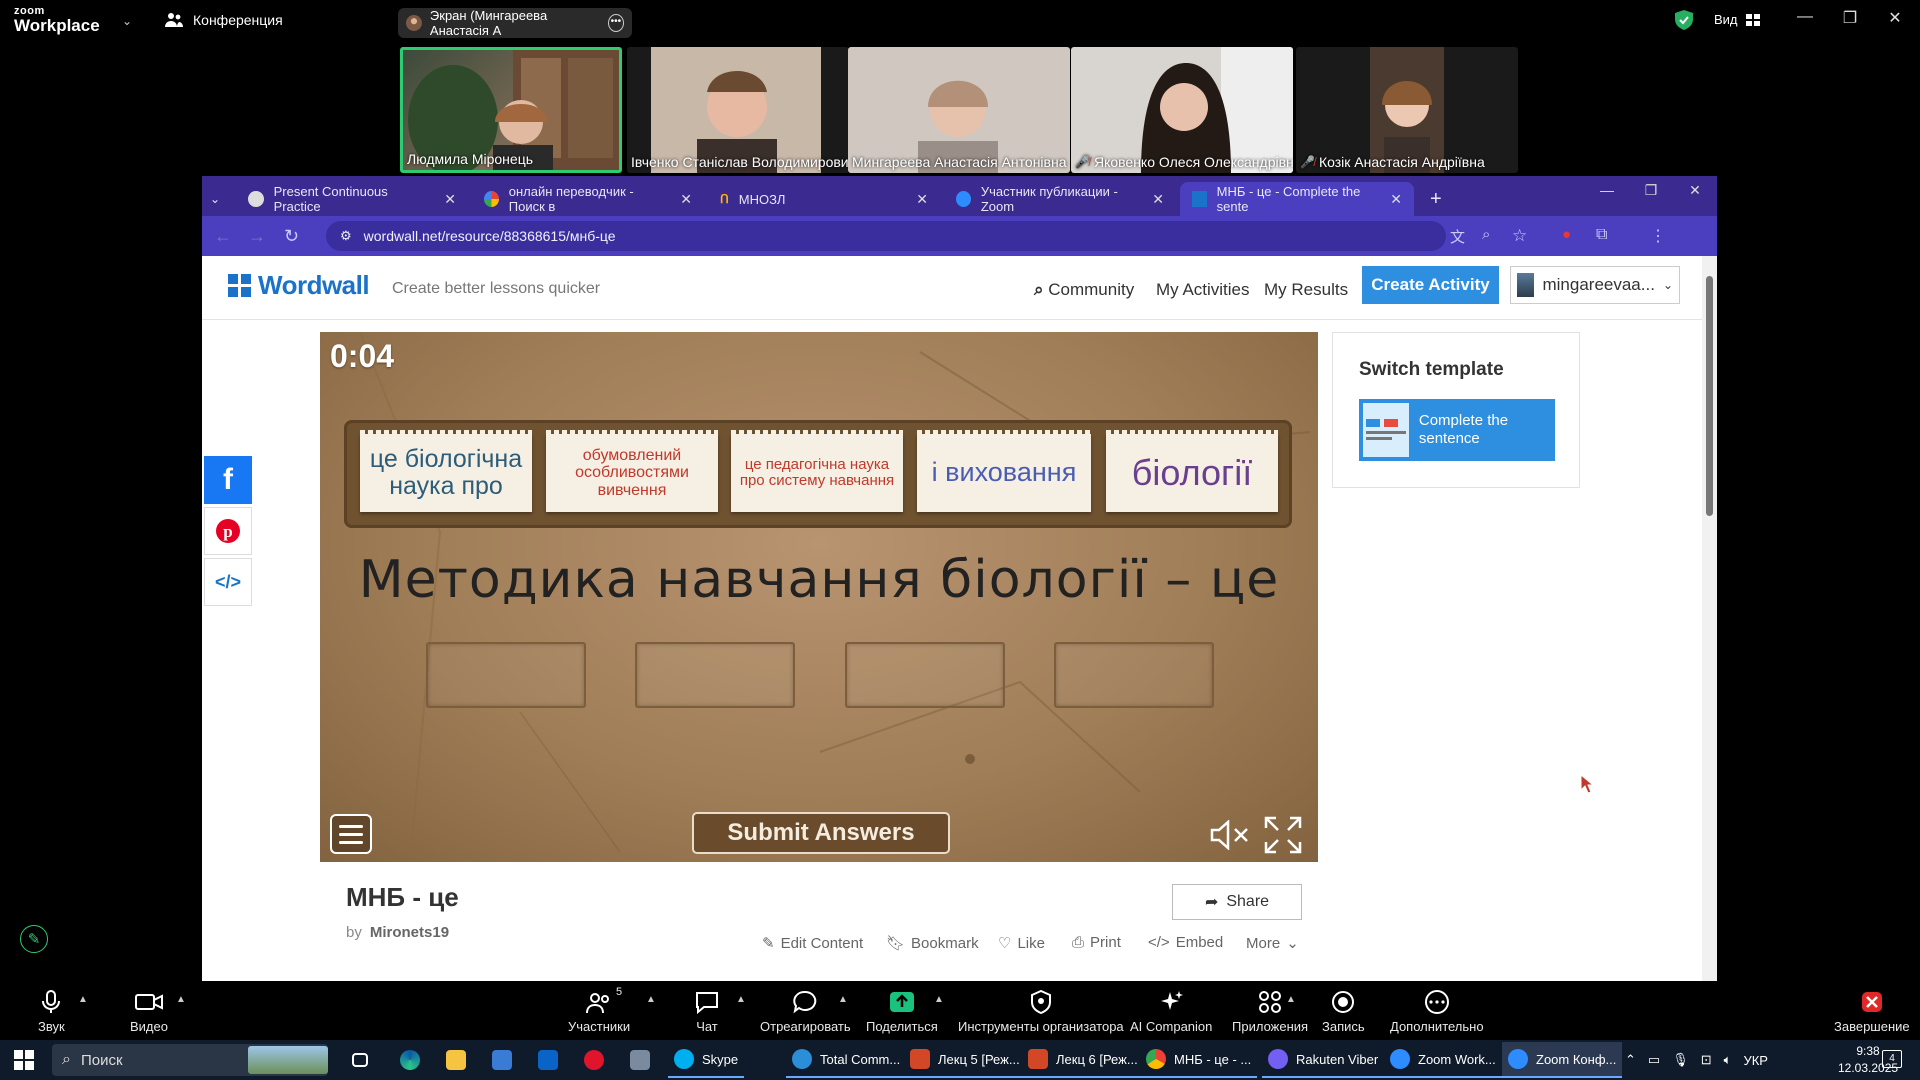  What do you see at coordinates (738, 110) in the screenshot?
I see `participant-tile: Івченко Станіслав Володимирович` at bounding box center [738, 110].